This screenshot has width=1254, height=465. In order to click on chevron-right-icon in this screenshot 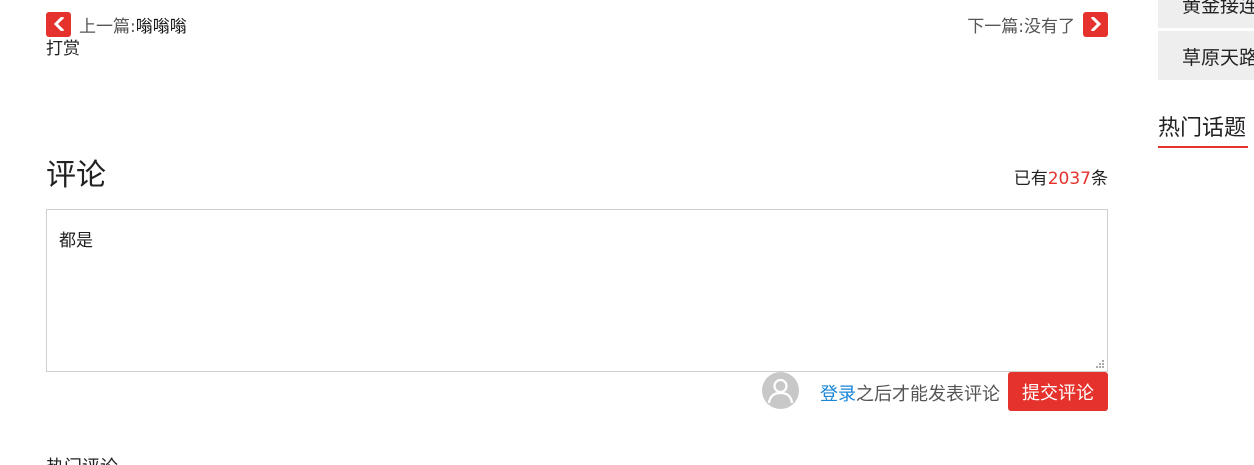, I will do `click(1095, 24)`.